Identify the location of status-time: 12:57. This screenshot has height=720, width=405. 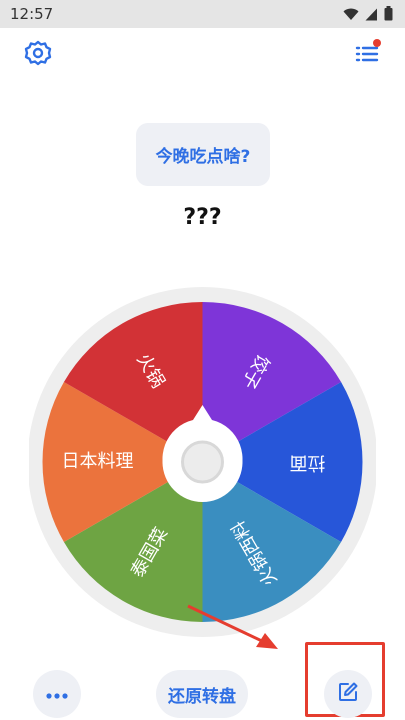
(32, 14).